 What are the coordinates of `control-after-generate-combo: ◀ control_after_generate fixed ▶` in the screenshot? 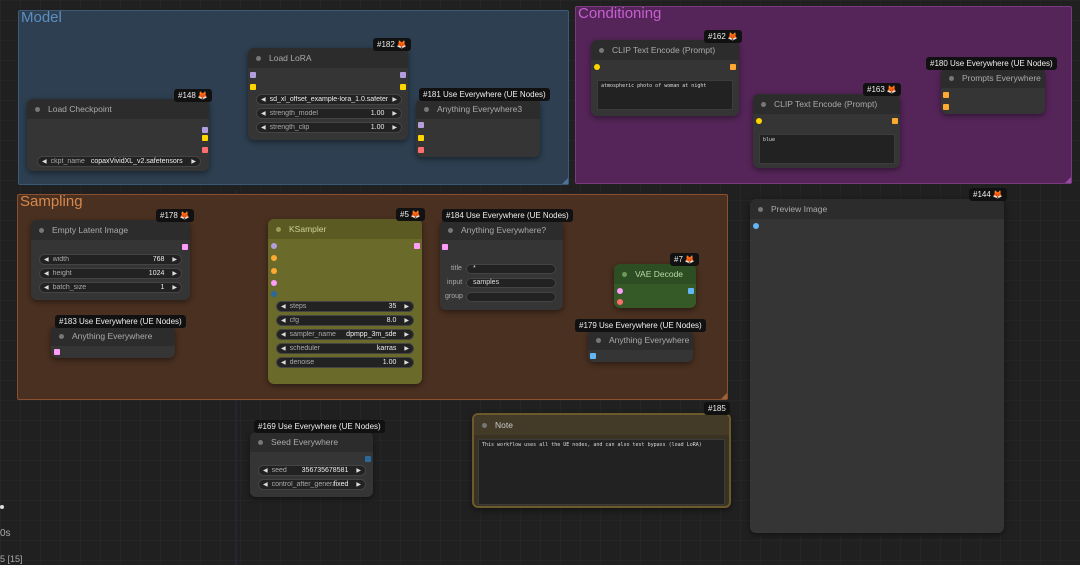 It's located at (312, 484).